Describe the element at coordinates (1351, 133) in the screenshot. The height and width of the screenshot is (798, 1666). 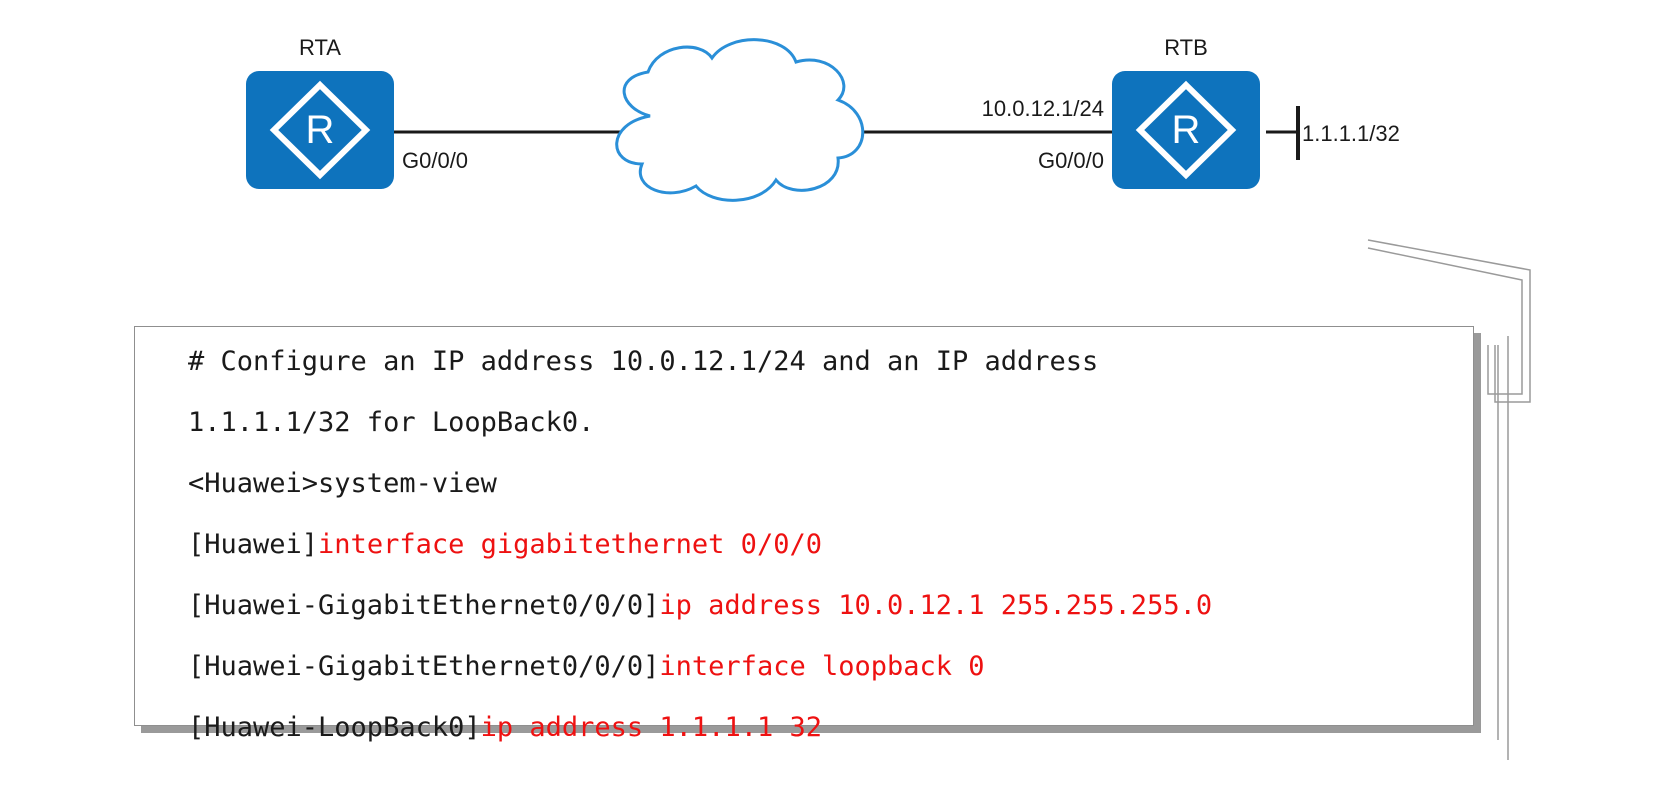
I see `rtb-loopback-label: 1.1.1.1/32` at that location.